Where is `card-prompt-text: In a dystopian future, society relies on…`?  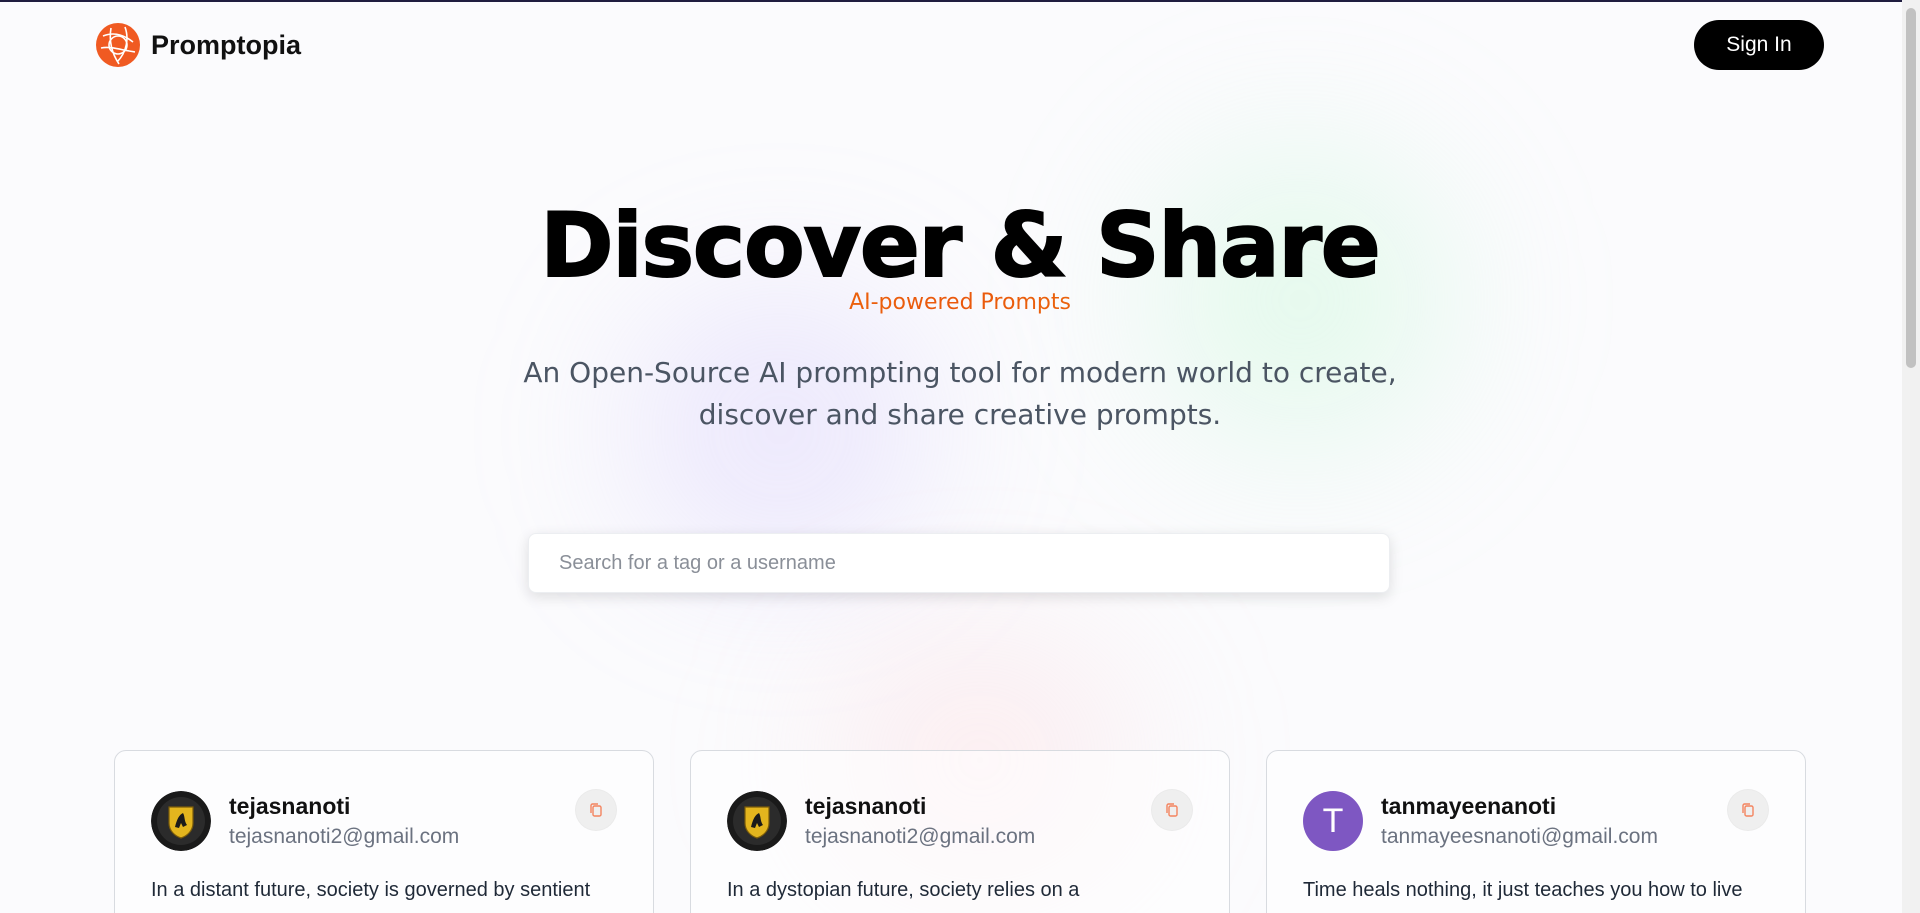
card-prompt-text: In a dystopian future, society relies on… is located at coordinates (903, 890).